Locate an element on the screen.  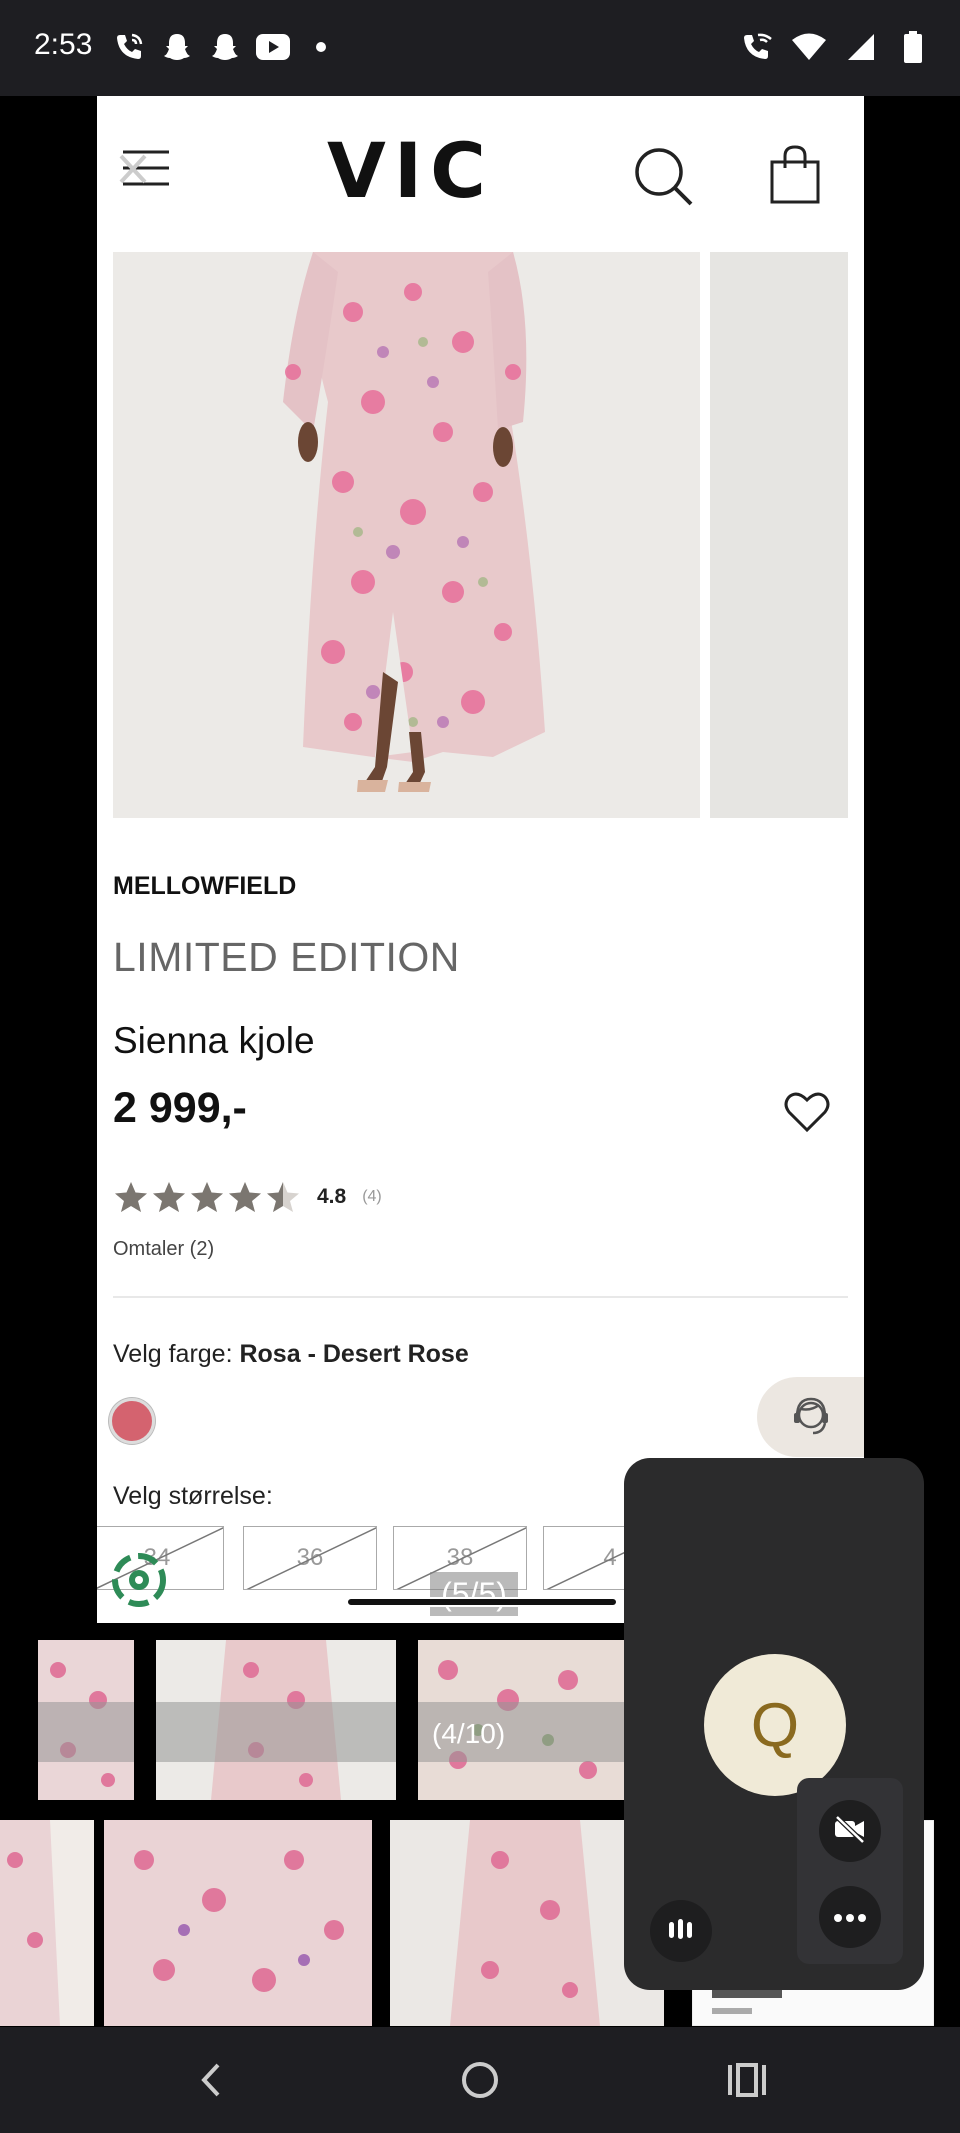
video-off-button is located at coordinates (850, 1831).